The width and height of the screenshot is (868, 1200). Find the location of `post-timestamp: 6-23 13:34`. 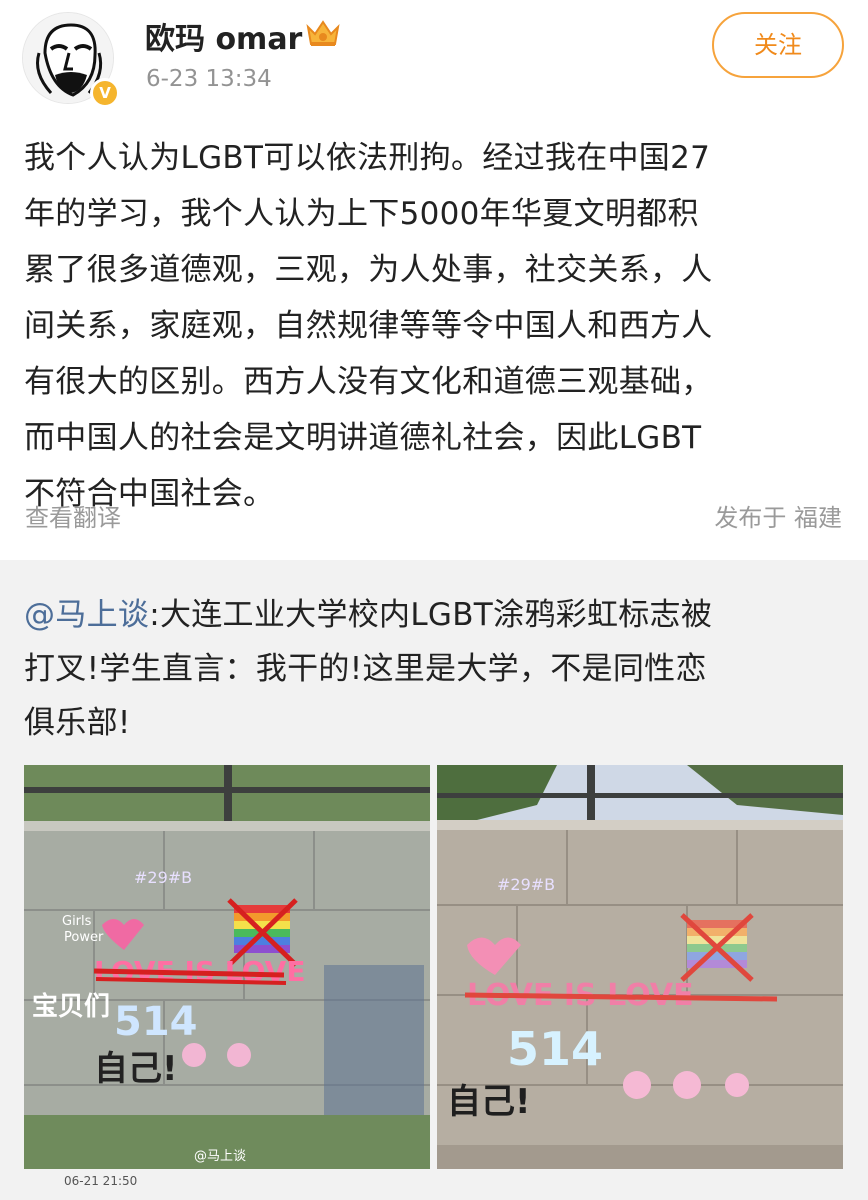

post-timestamp: 6-23 13:34 is located at coordinates (209, 79).